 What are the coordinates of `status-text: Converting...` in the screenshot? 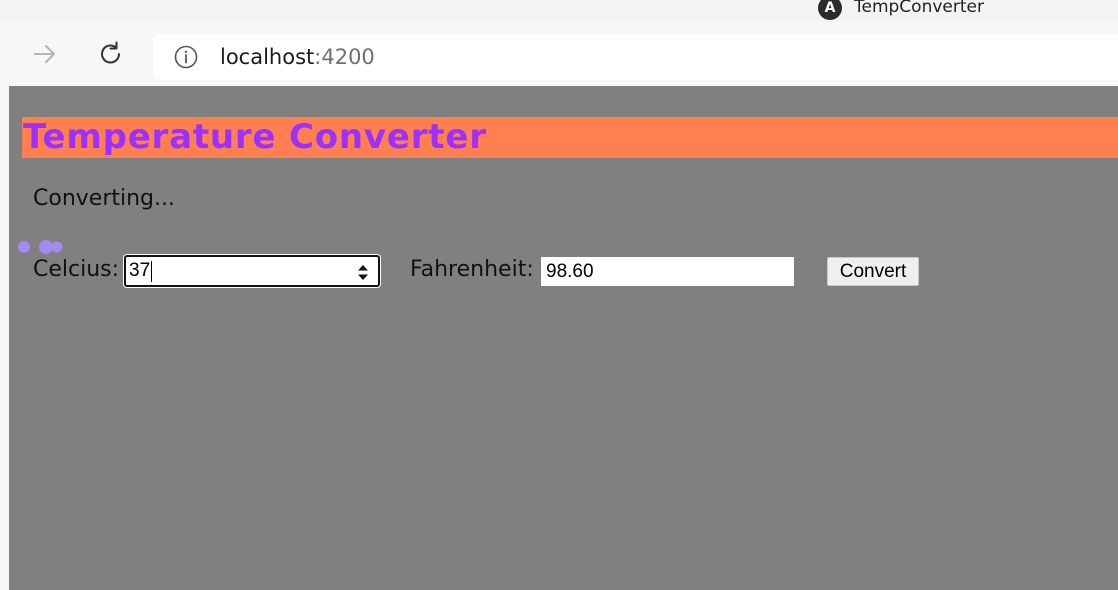 It's located at (104, 198).